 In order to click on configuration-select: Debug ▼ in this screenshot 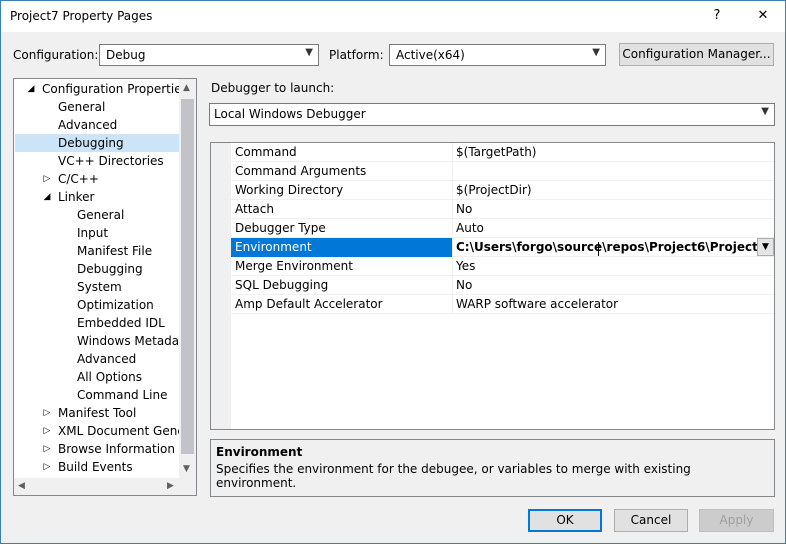, I will do `click(209, 55)`.